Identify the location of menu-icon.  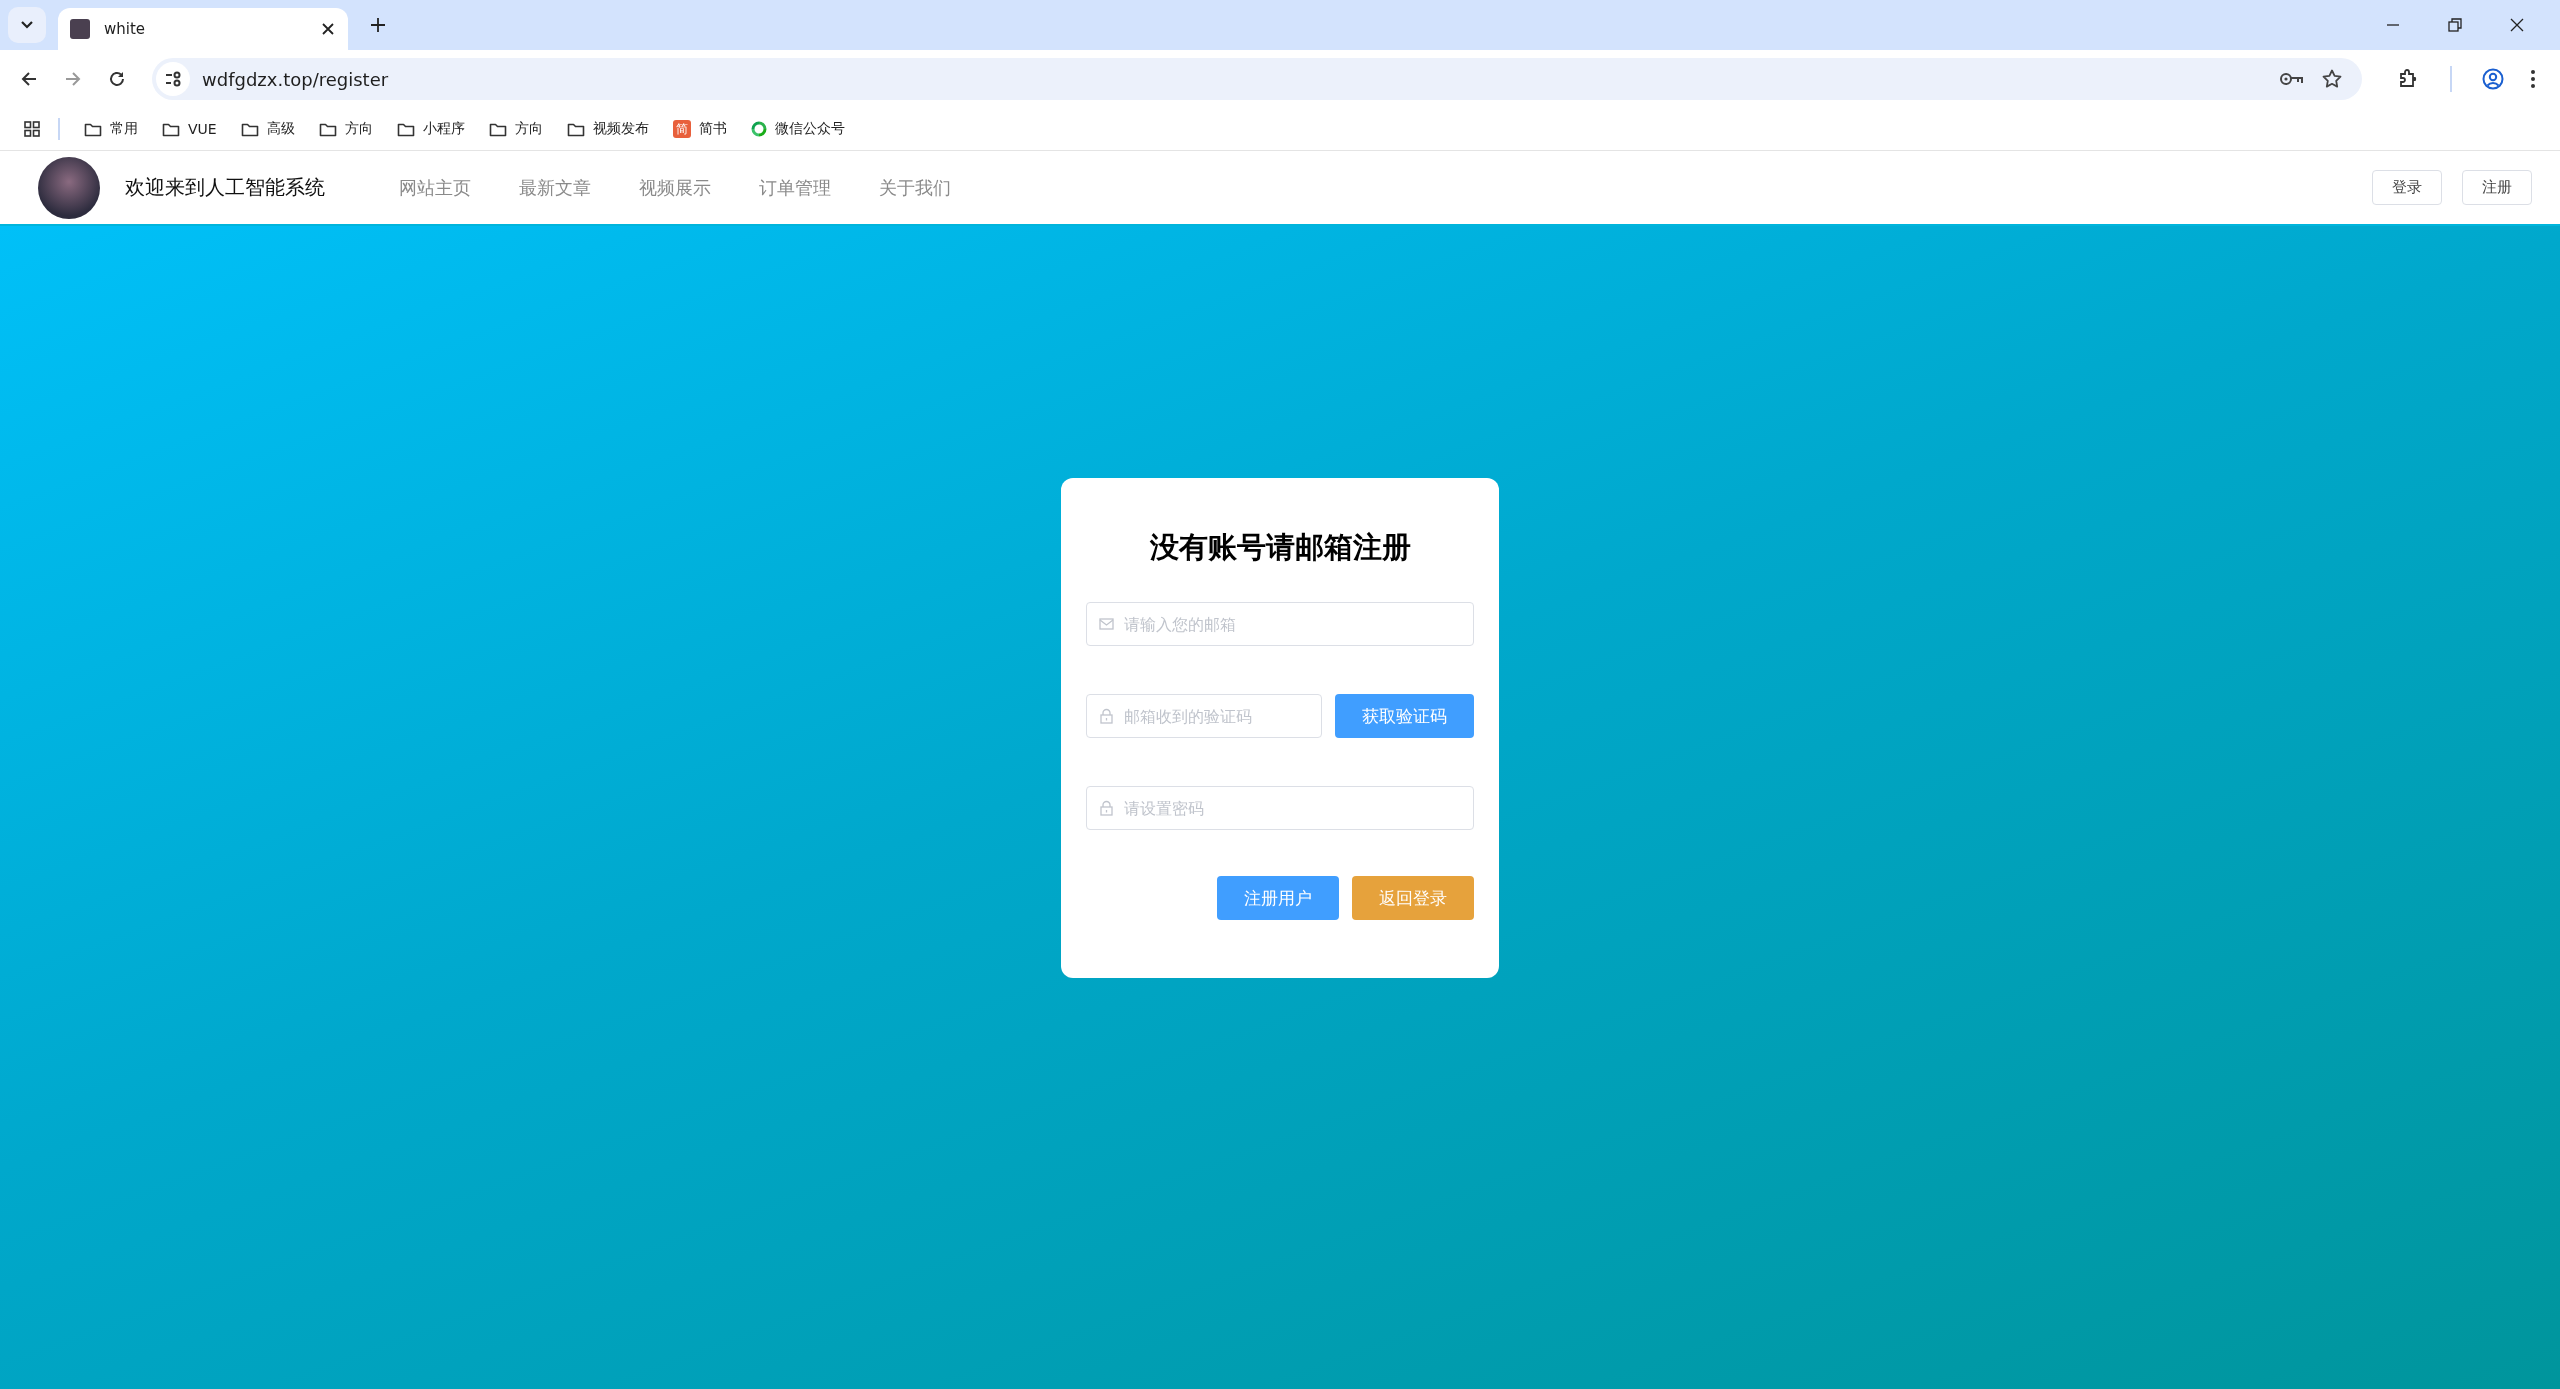
(2533, 79).